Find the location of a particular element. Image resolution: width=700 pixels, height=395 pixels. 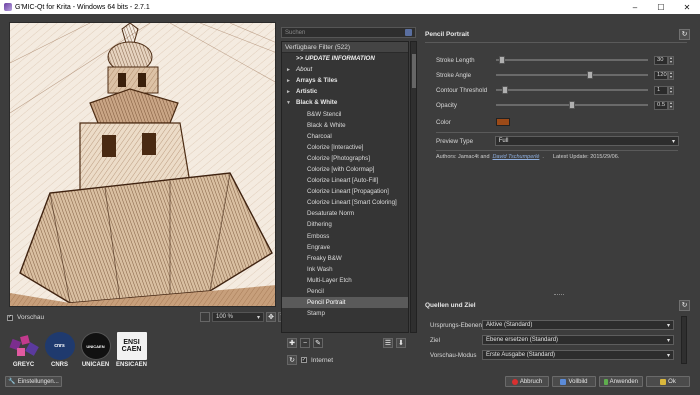

output-mode-combo: Ebene ersetzen (Standard) ▾ is located at coordinates (578, 340).